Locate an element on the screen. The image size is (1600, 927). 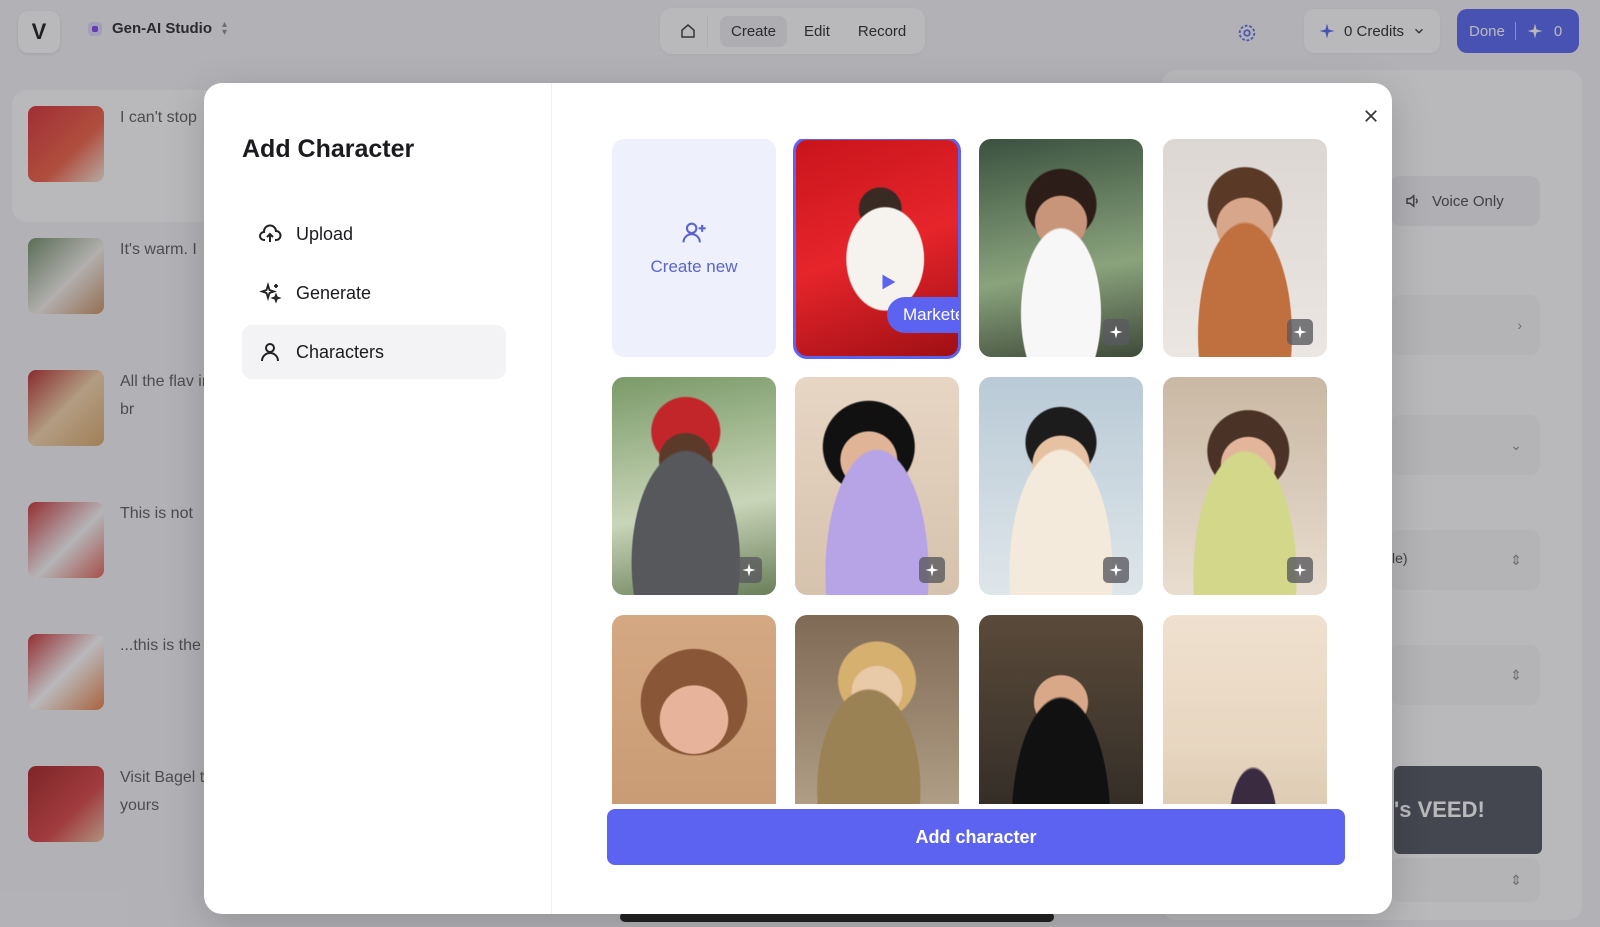
add-person-icon is located at coordinates (694, 232).